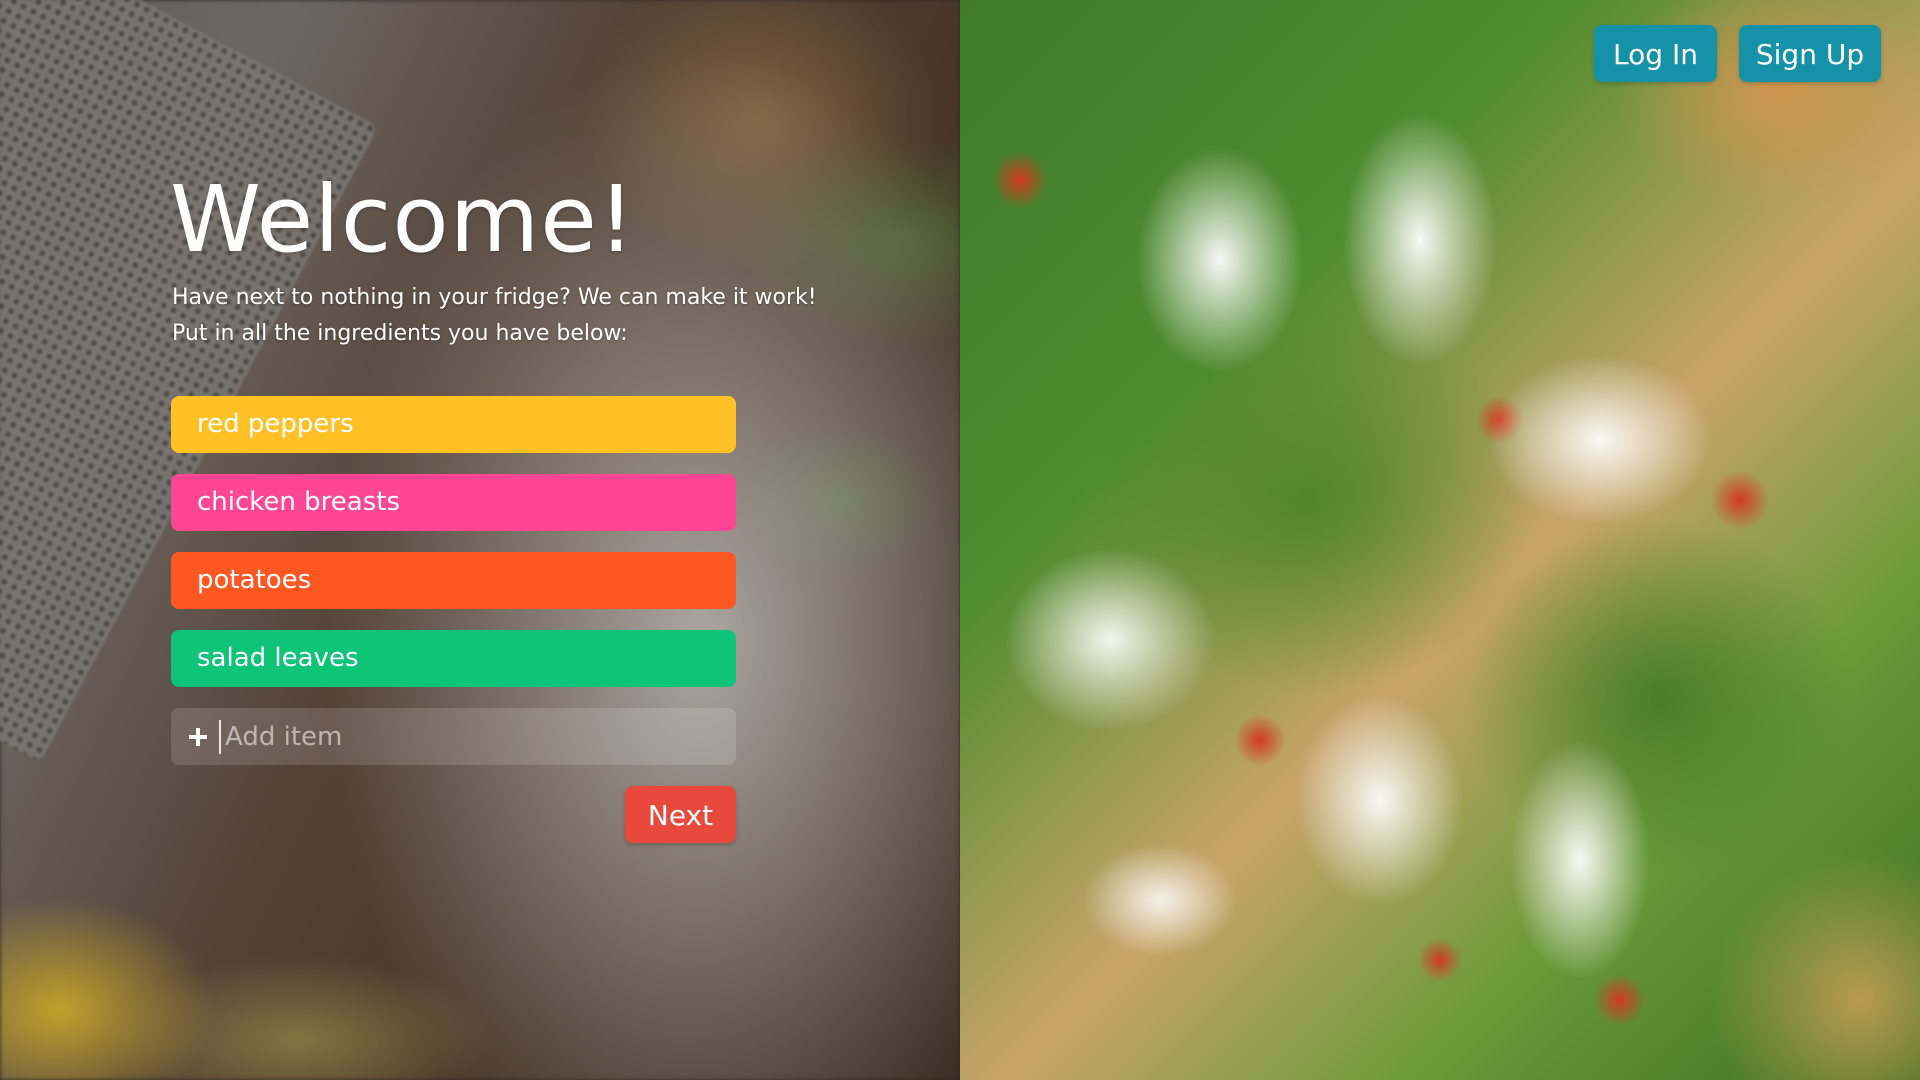 Image resolution: width=1920 pixels, height=1080 pixels. I want to click on plus-icon, so click(198, 736).